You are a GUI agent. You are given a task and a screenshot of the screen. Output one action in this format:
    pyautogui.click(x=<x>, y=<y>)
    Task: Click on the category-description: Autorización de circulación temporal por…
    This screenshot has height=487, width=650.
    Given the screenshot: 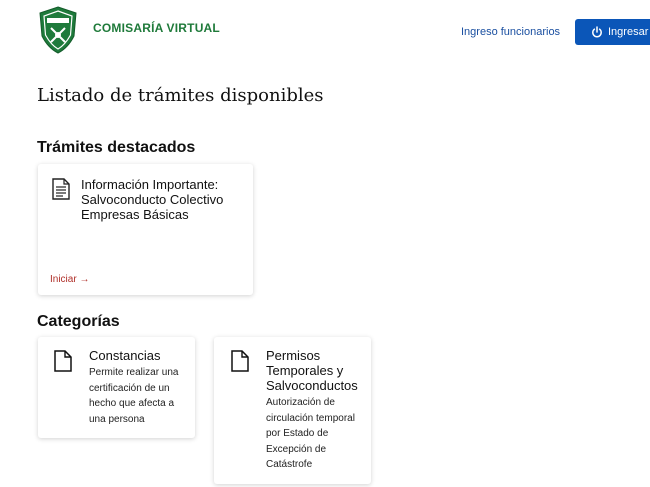 What is the action you would take?
    pyautogui.click(x=310, y=433)
    